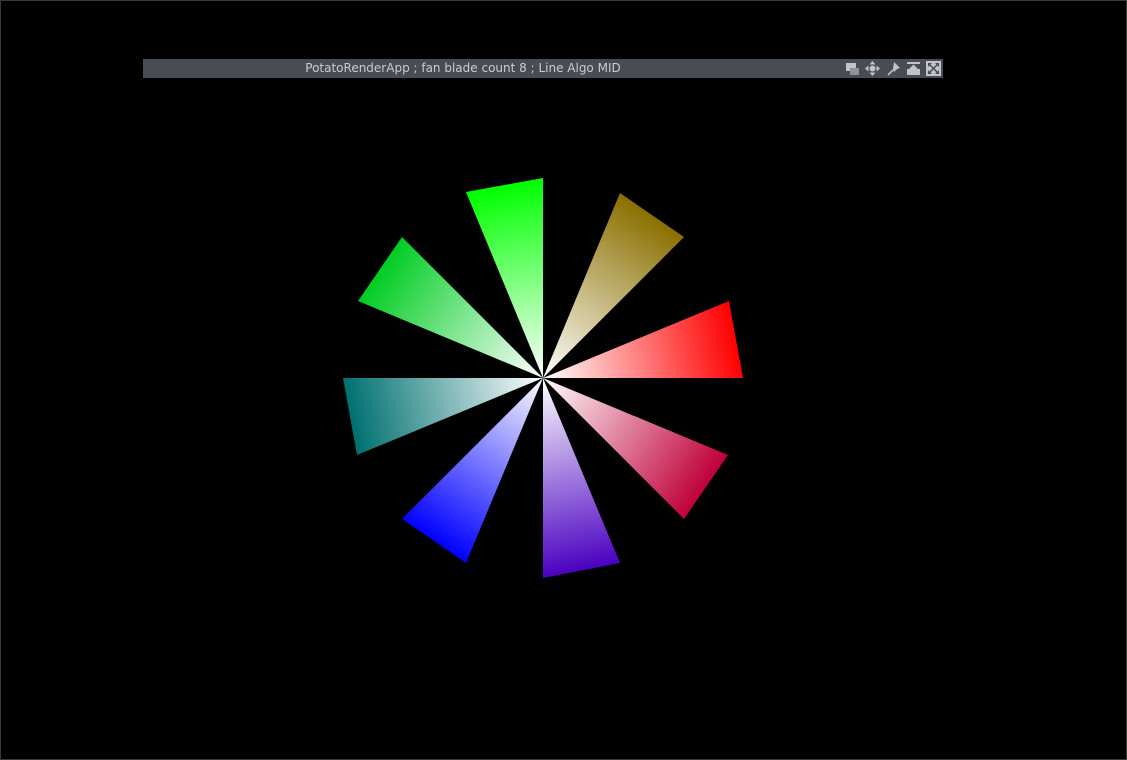 The width and height of the screenshot is (1127, 760). I want to click on pin-window-button, so click(893, 68).